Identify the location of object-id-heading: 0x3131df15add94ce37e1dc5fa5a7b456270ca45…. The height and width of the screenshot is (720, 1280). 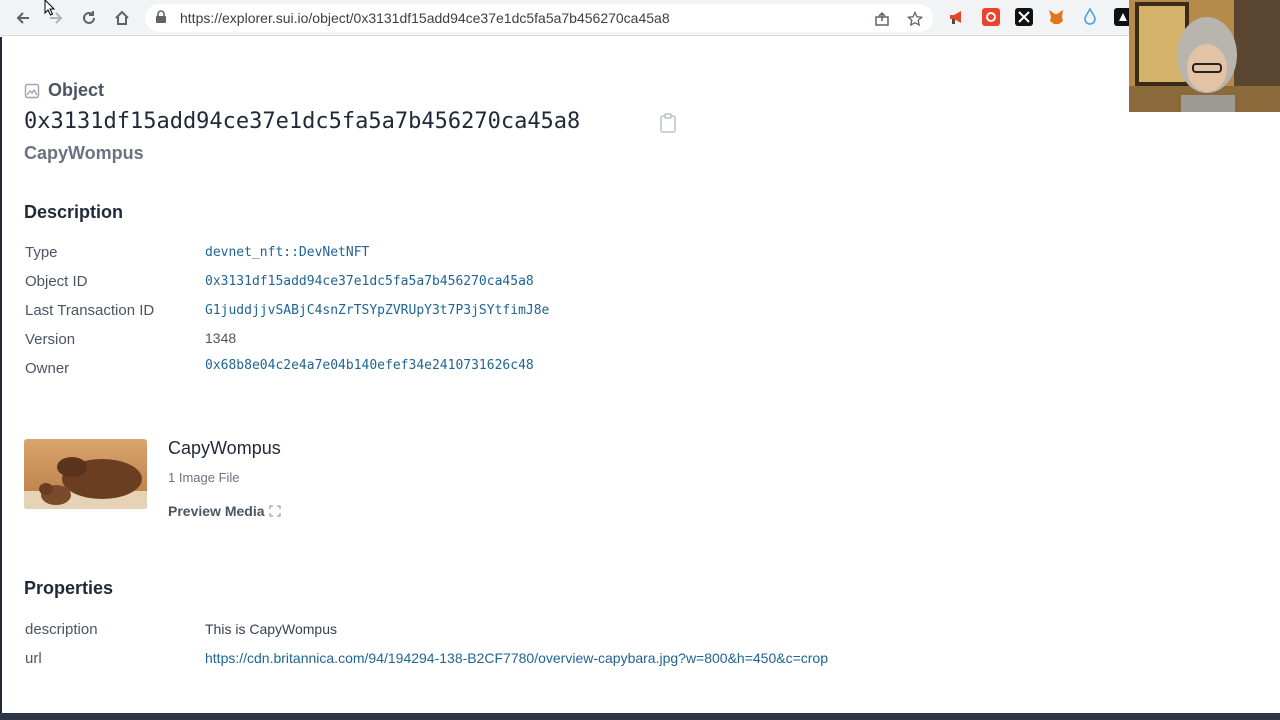
(302, 121).